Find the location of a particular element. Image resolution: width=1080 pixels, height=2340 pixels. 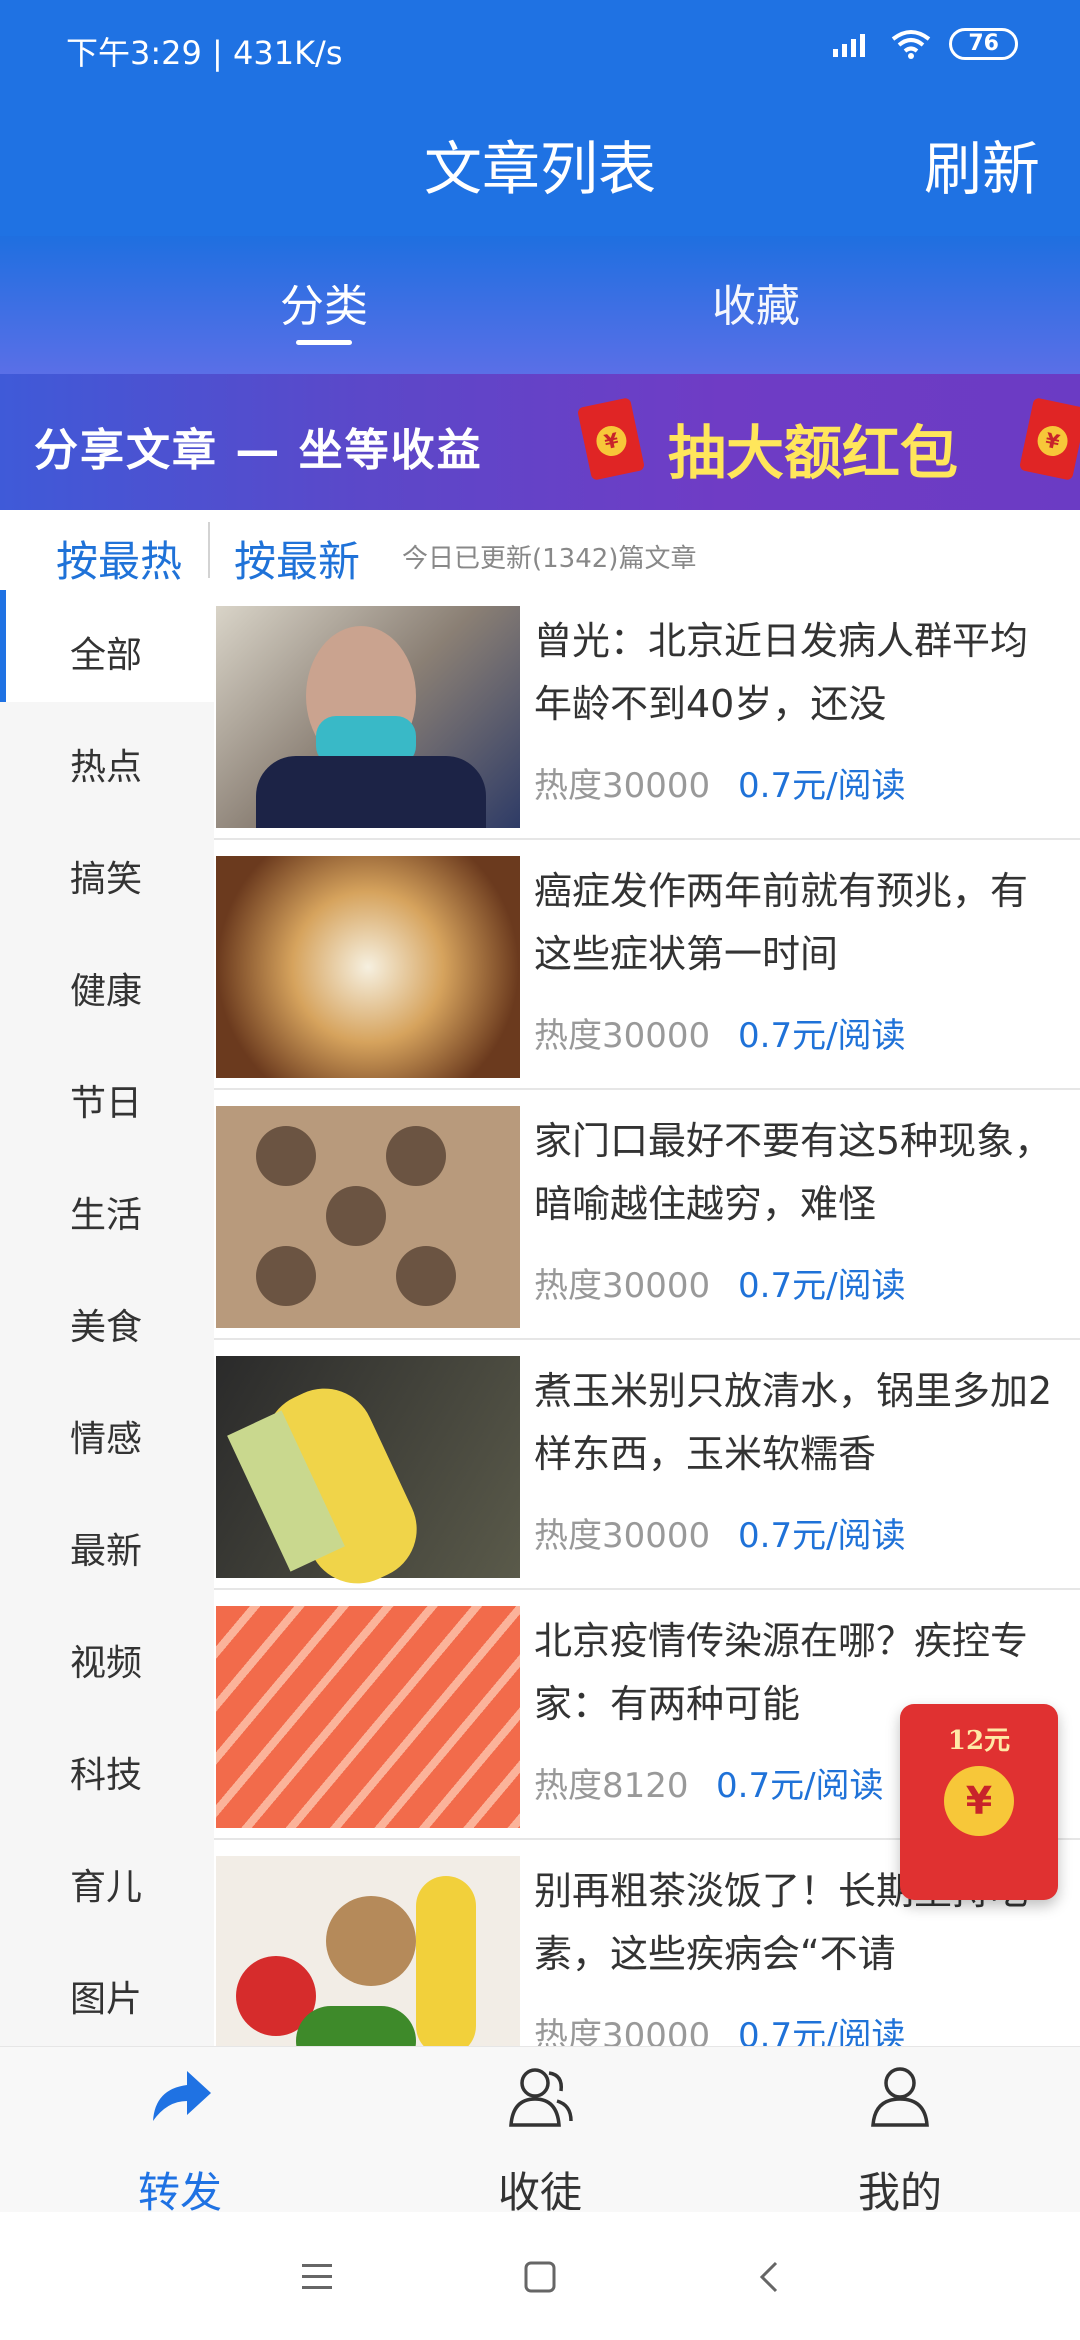

category-item-all: 全部 is located at coordinates (107, 646).